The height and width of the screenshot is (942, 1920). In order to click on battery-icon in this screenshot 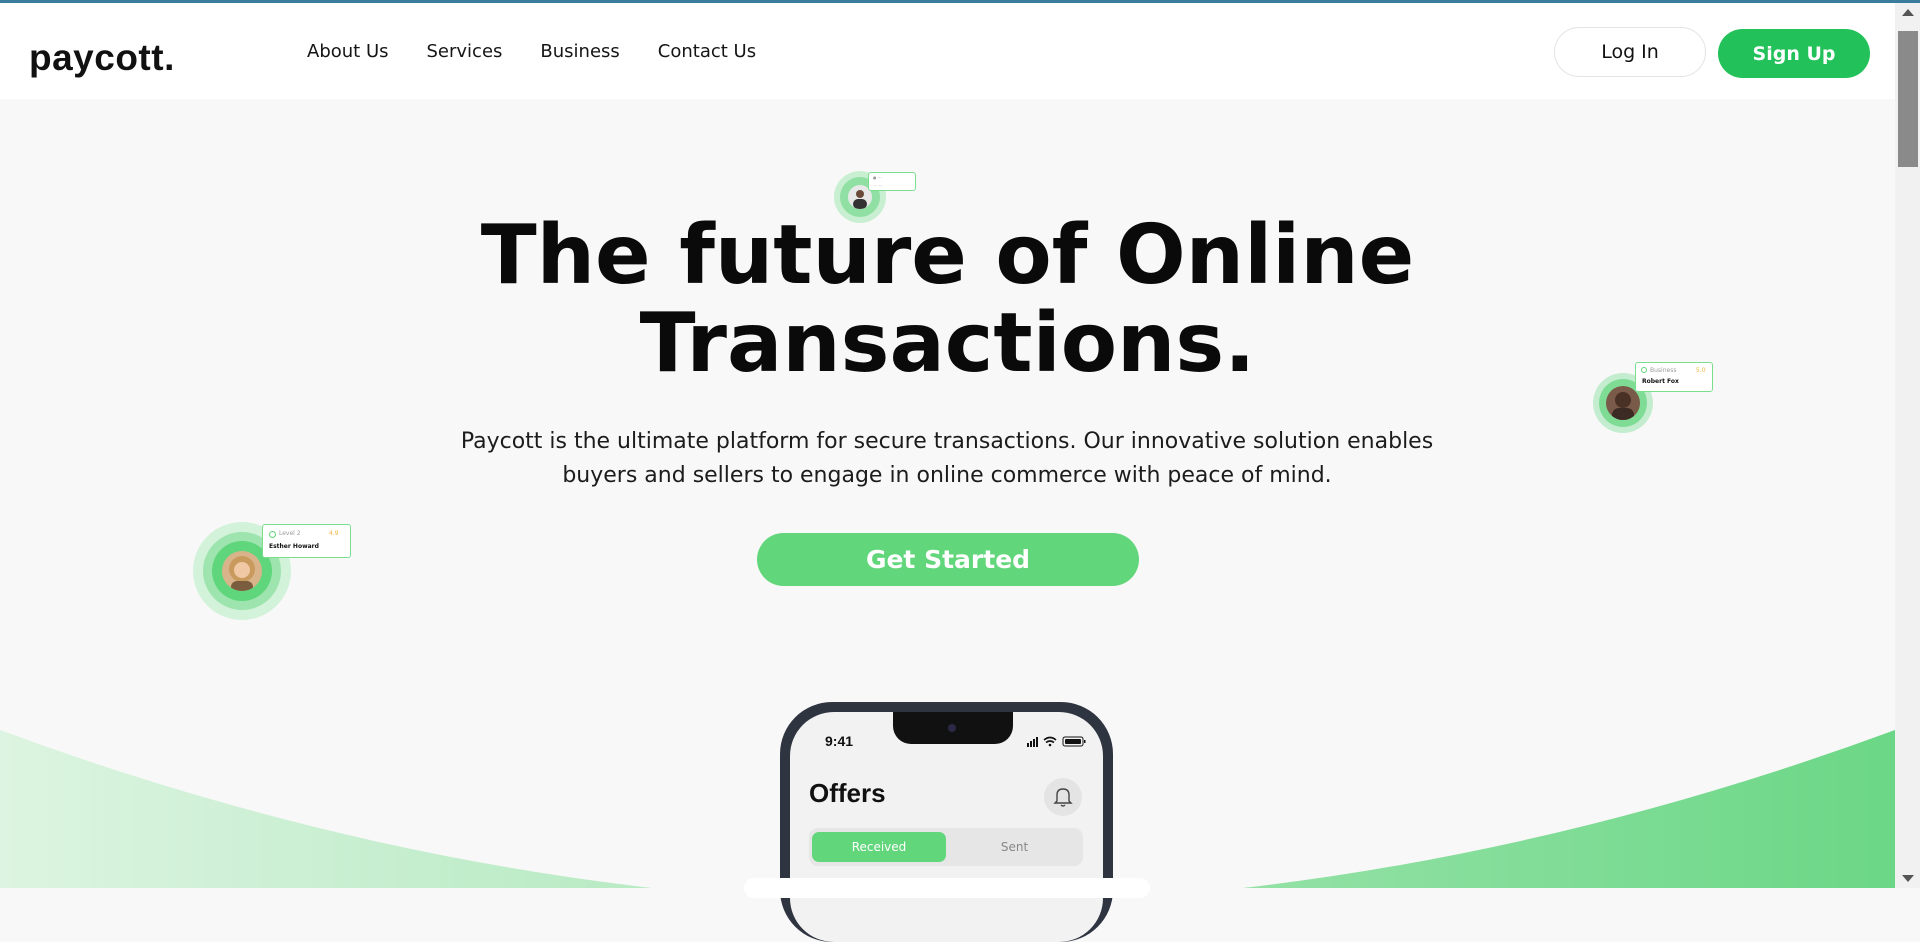, I will do `click(1074, 741)`.